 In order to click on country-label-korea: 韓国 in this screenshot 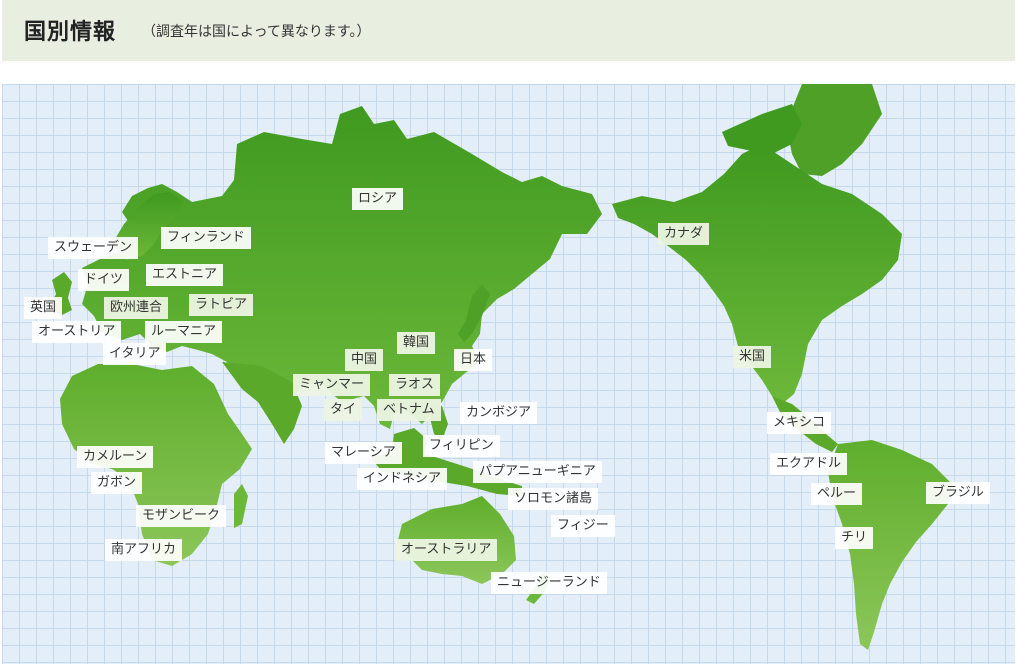, I will do `click(416, 343)`.